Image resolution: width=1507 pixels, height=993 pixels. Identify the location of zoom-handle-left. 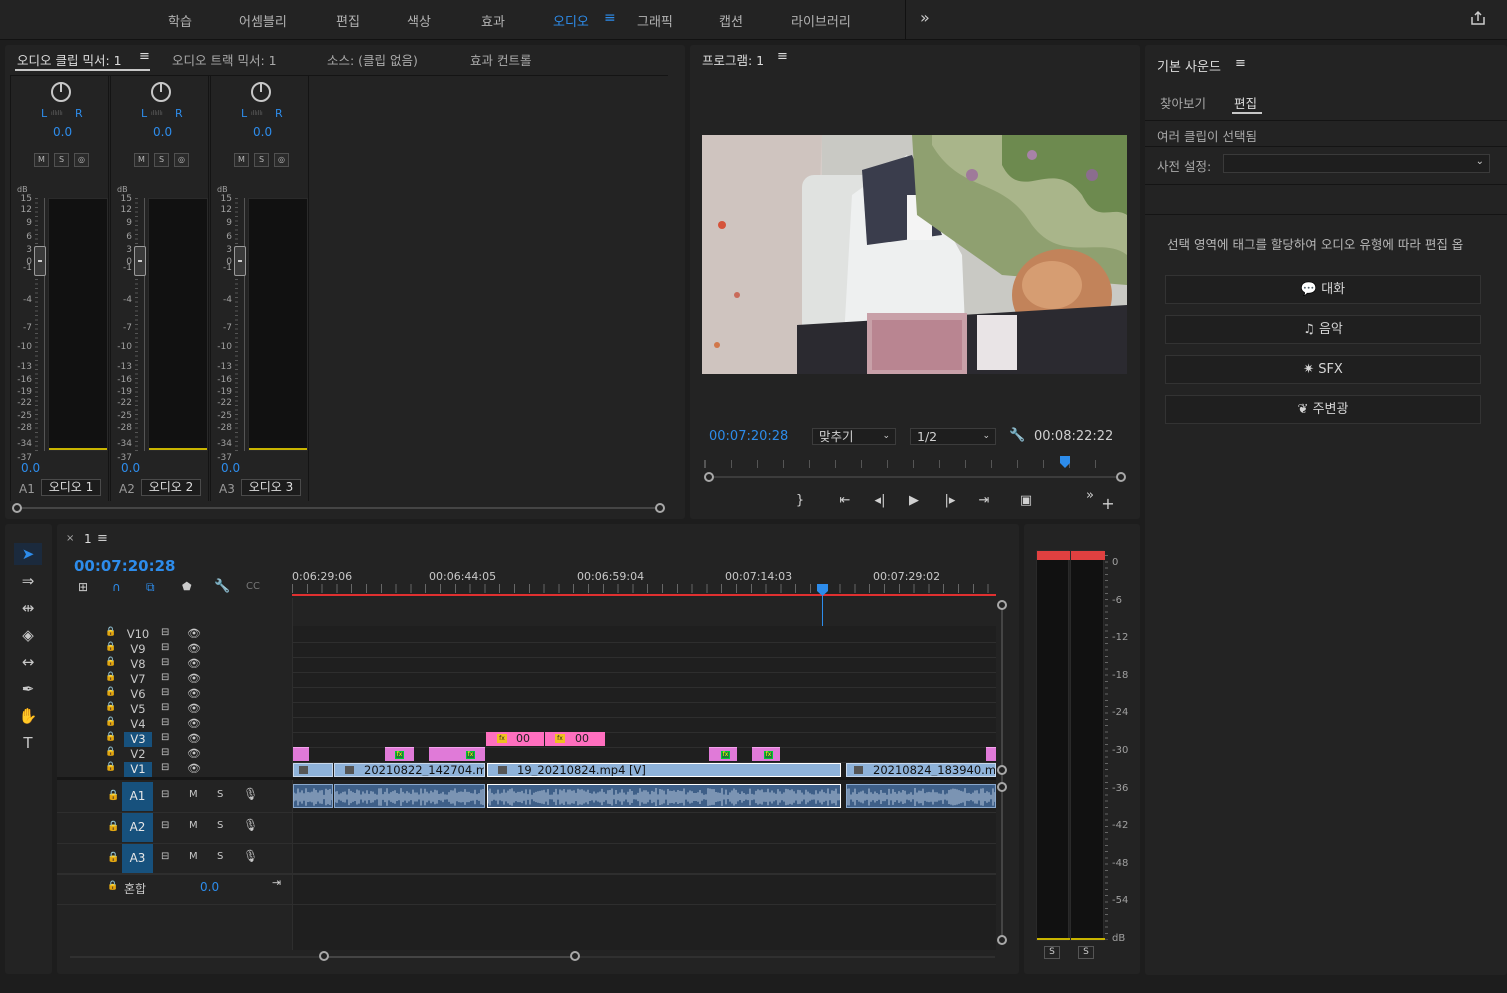
(324, 956).